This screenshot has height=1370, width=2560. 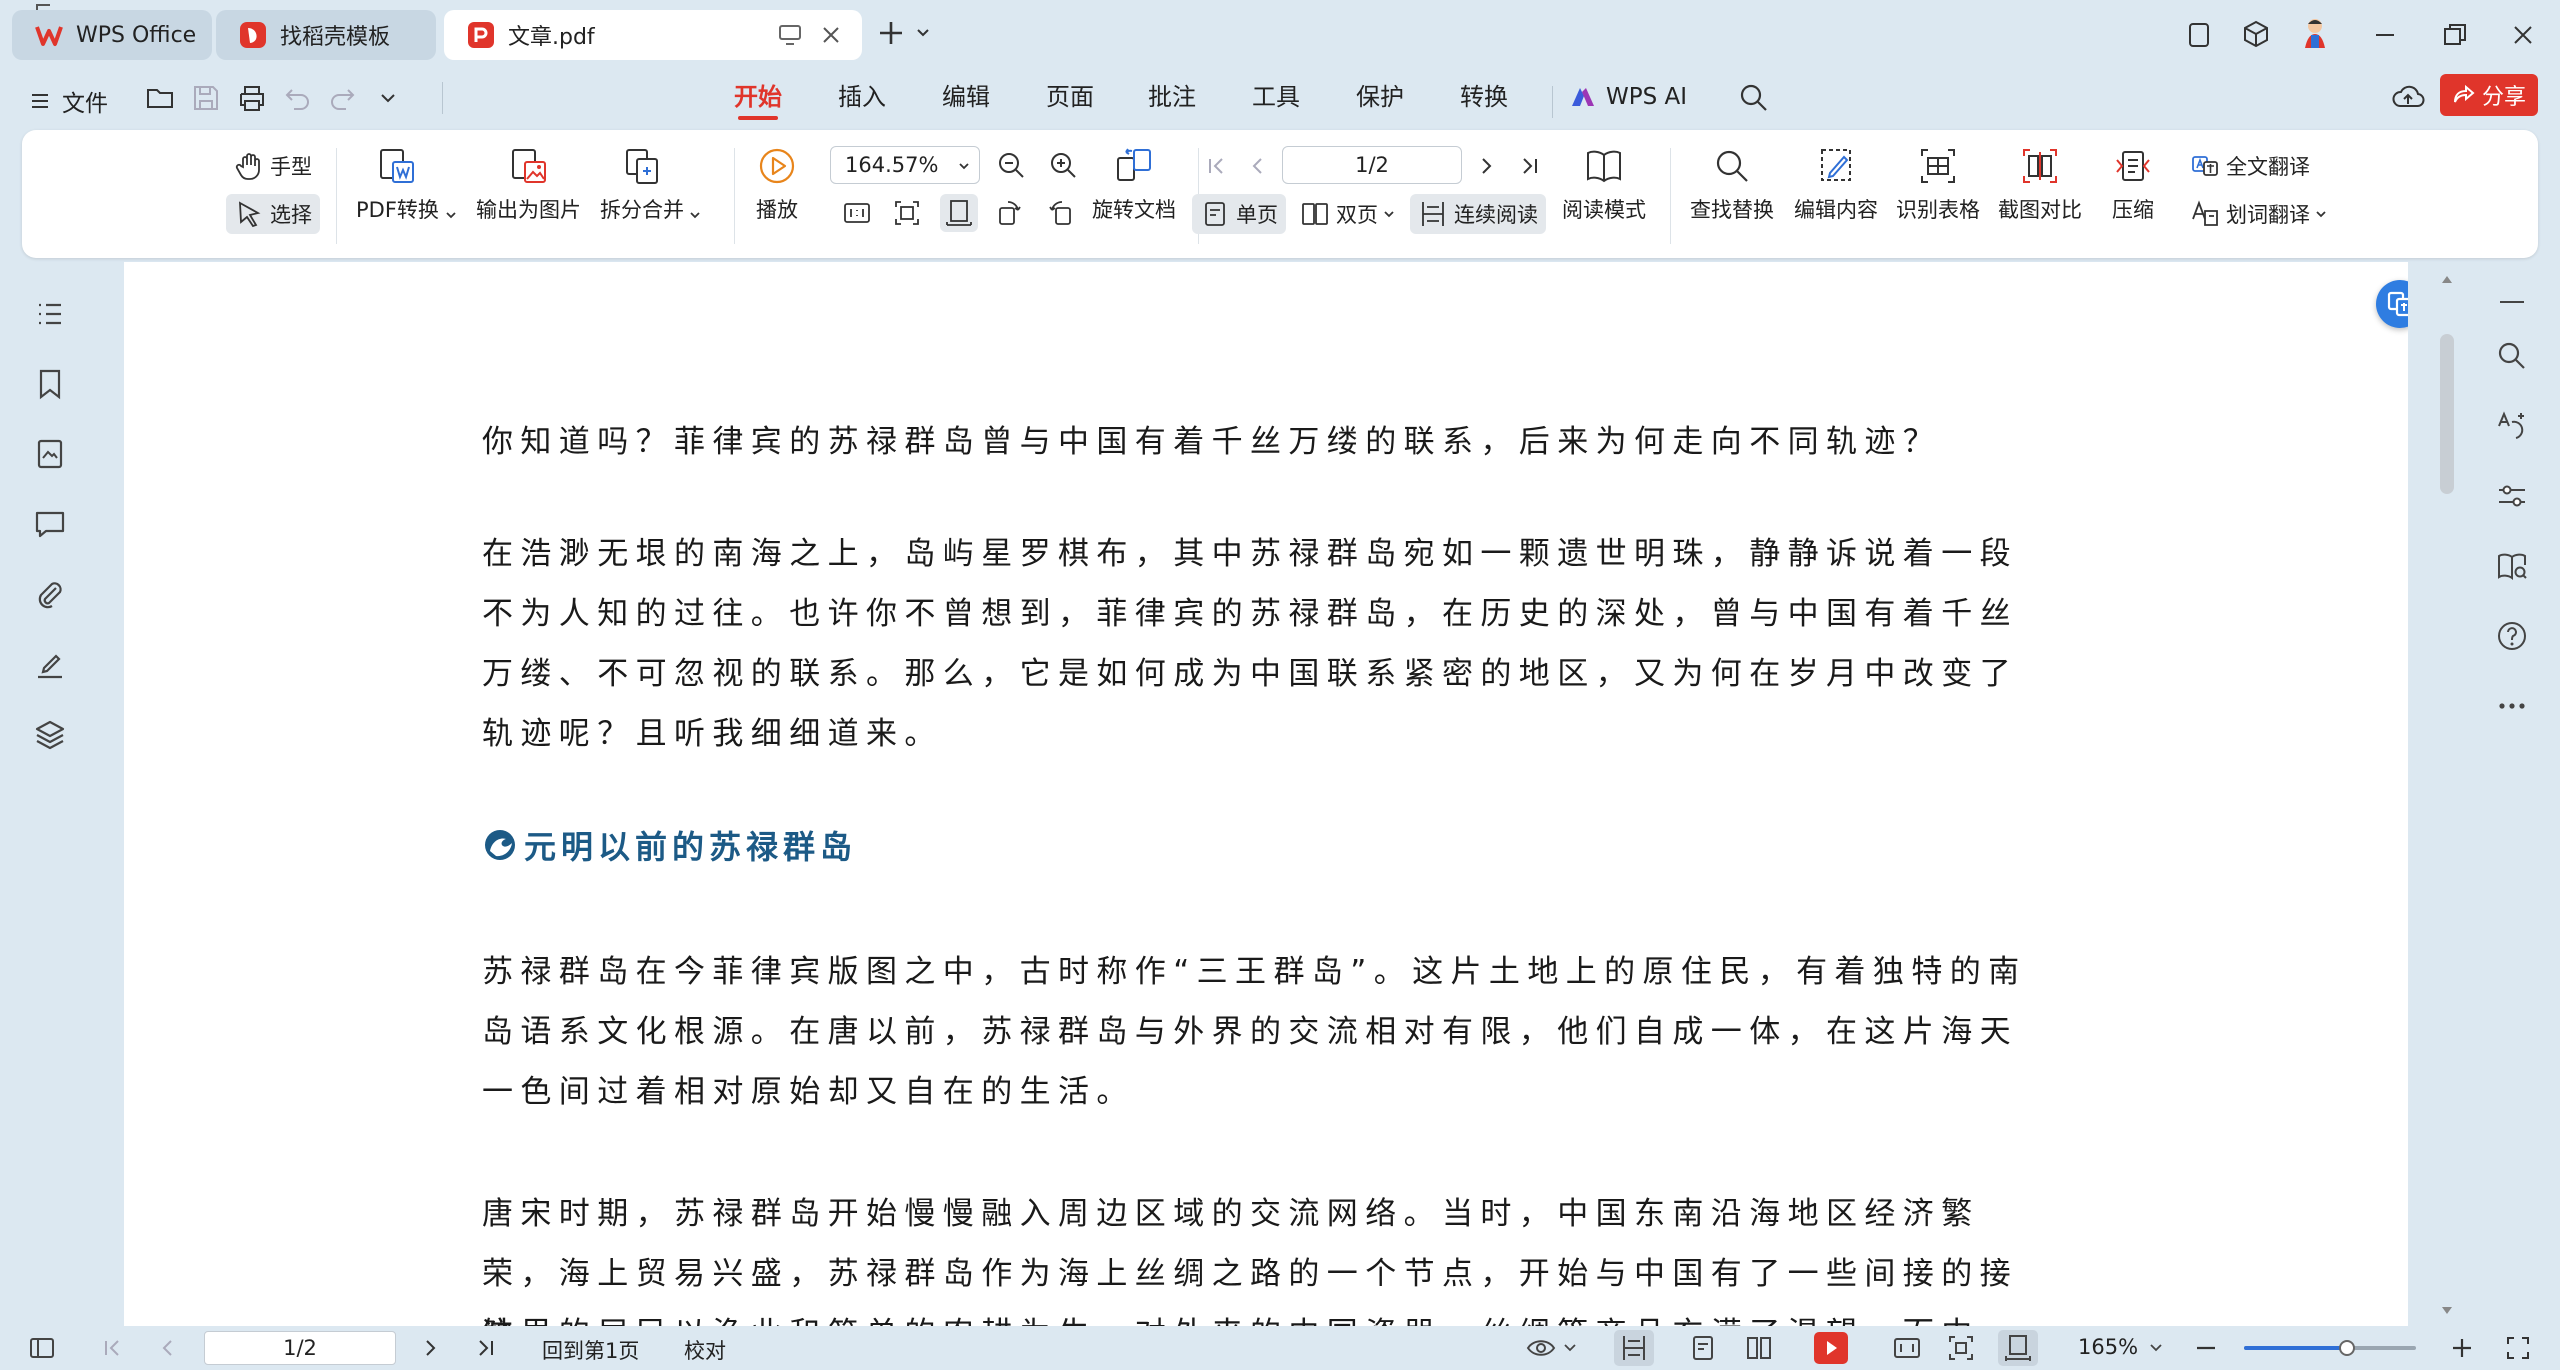 What do you see at coordinates (2133, 185) in the screenshot?
I see `compress-button: 压缩` at bounding box center [2133, 185].